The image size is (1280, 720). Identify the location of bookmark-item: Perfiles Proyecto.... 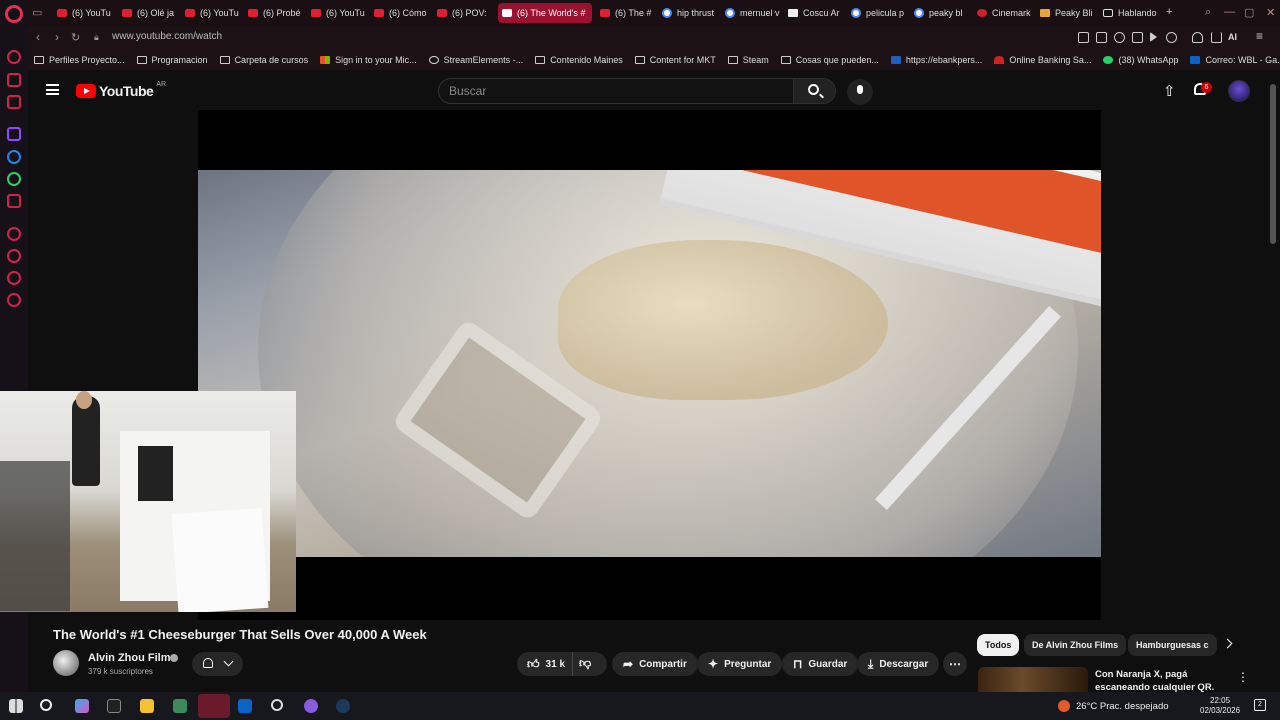
(79, 60).